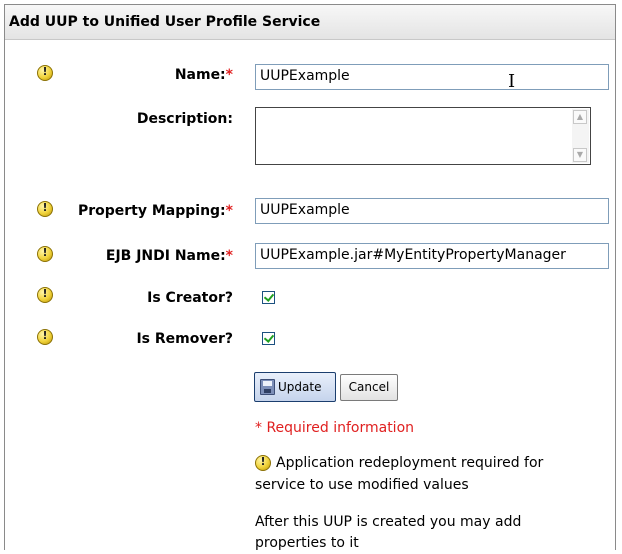 Image resolution: width=622 pixels, height=554 pixels. Describe the element at coordinates (307, 543) in the screenshot. I see `after-create-note-line2: properties to it` at that location.